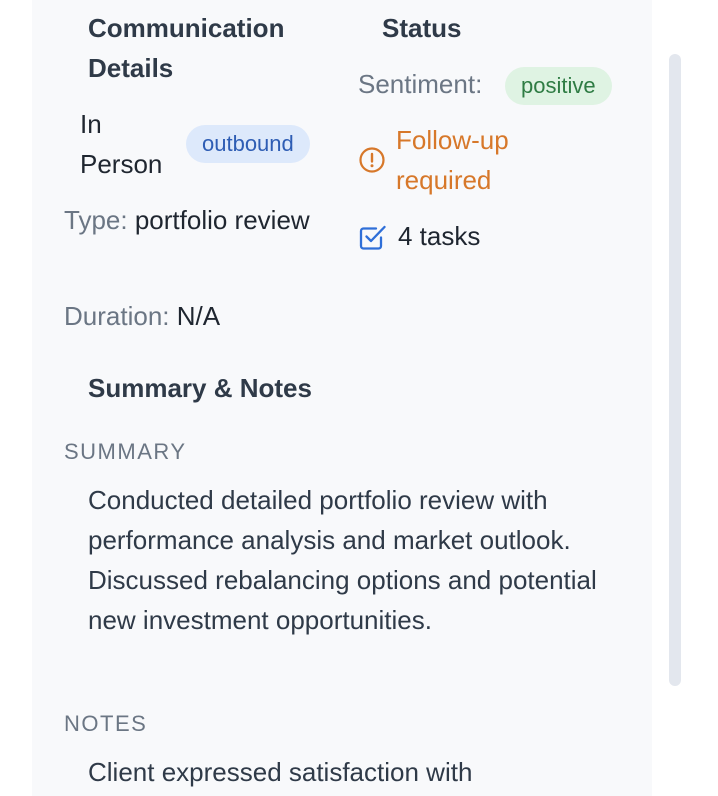  I want to click on followup-text: Follow-up required, so click(452, 160).